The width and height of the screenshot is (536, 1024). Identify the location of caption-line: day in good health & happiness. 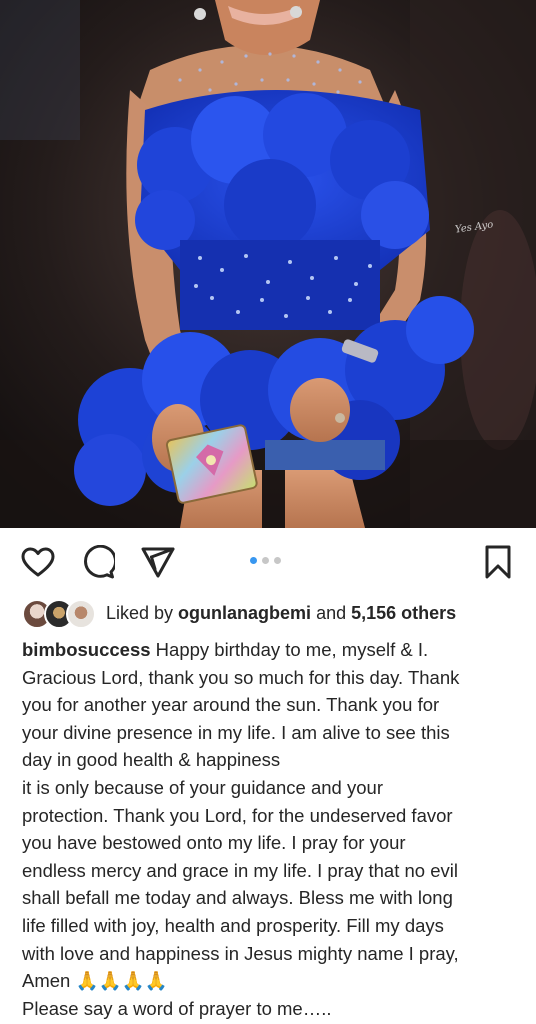
(151, 760).